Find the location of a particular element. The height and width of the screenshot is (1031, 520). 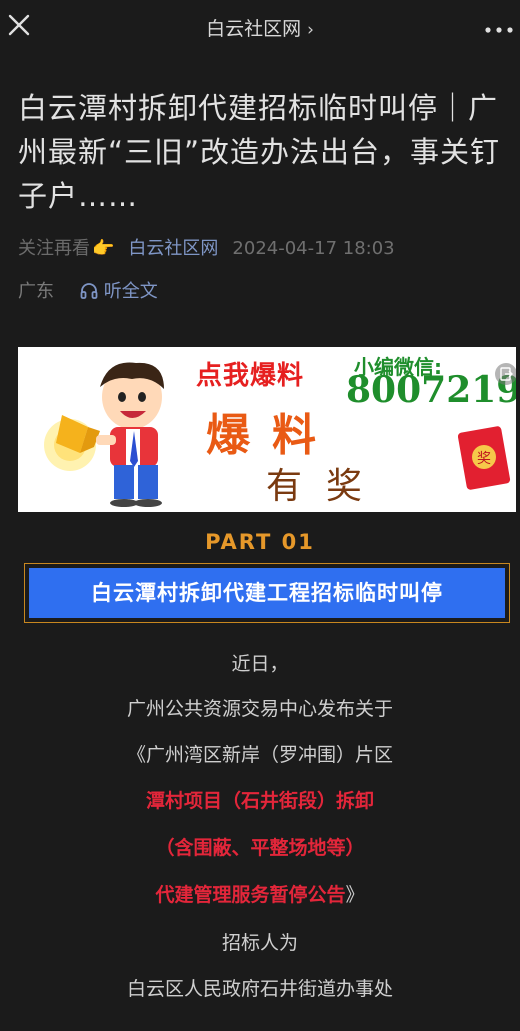

section-title-frame: 白云潭村拆卸代建工程招标临时叫停 is located at coordinates (267, 593).